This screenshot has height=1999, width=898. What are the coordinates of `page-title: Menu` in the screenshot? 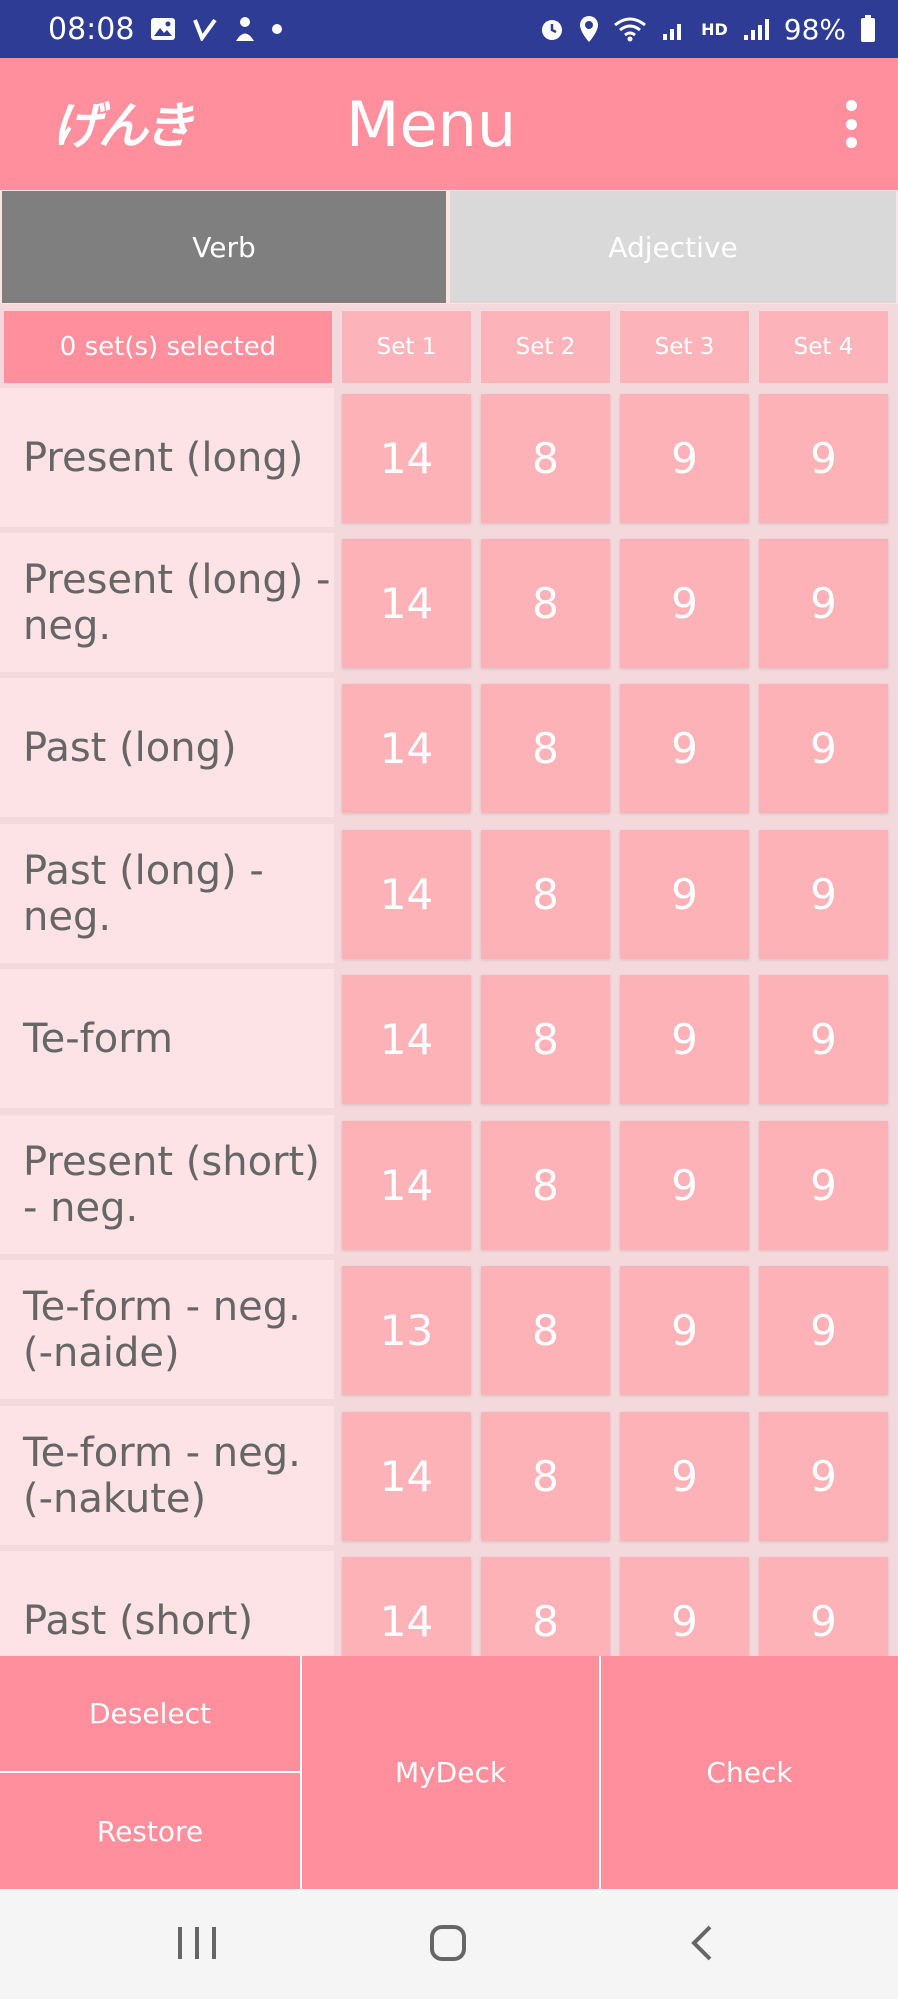 It's located at (431, 124).